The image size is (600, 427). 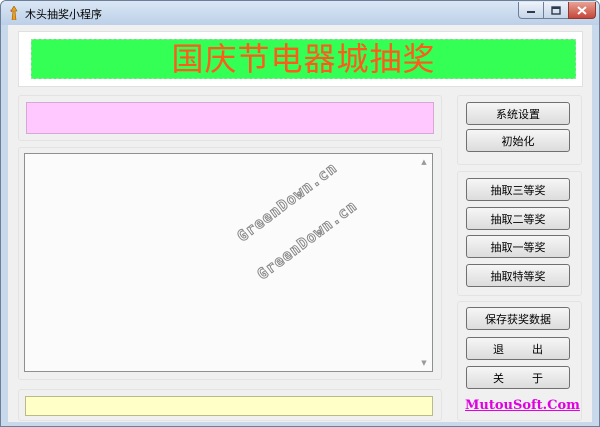 I want to click on status-display, so click(x=229, y=406).